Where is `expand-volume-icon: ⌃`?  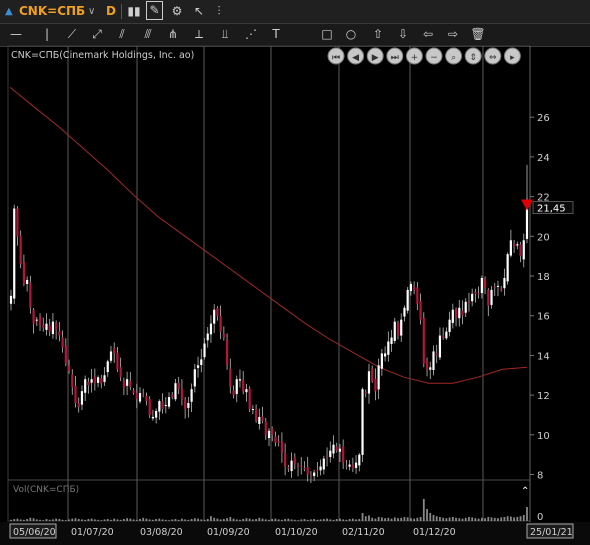
expand-volume-icon: ⌃ is located at coordinates (525, 491).